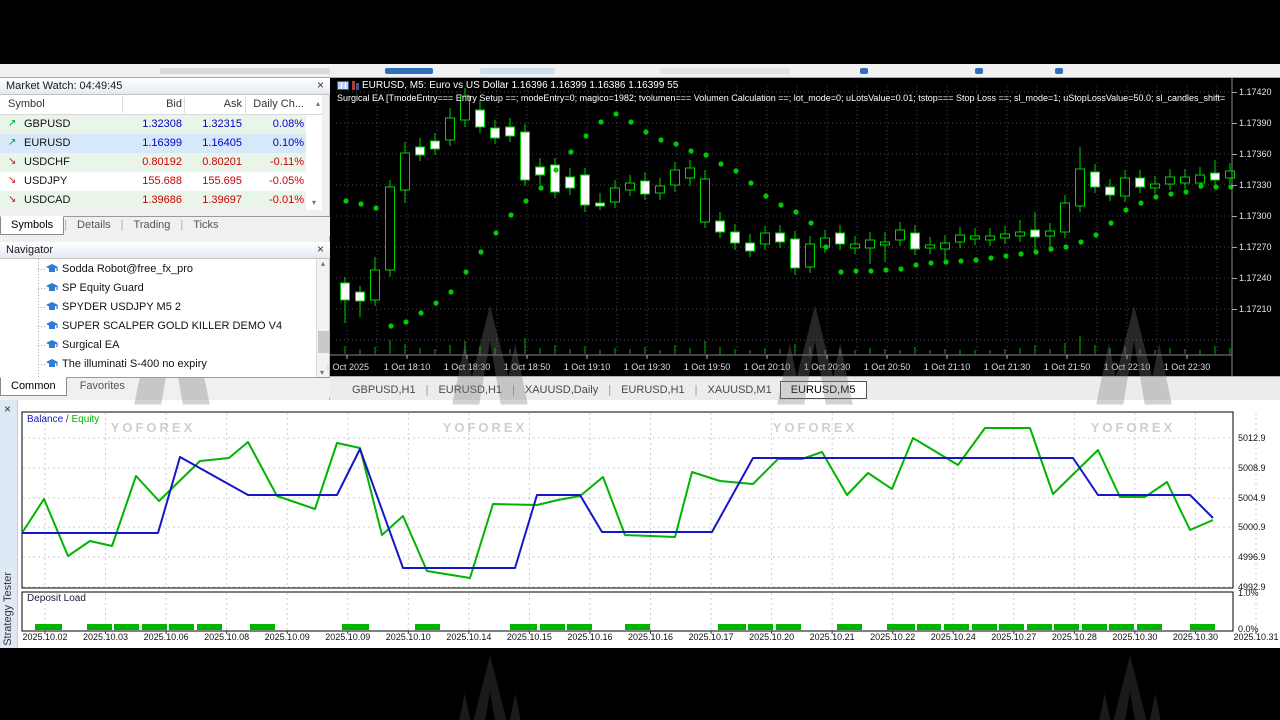 This screenshot has width=1280, height=720. Describe the element at coordinates (162, 124) in the screenshot. I see `bid-cell: 1.32308` at that location.